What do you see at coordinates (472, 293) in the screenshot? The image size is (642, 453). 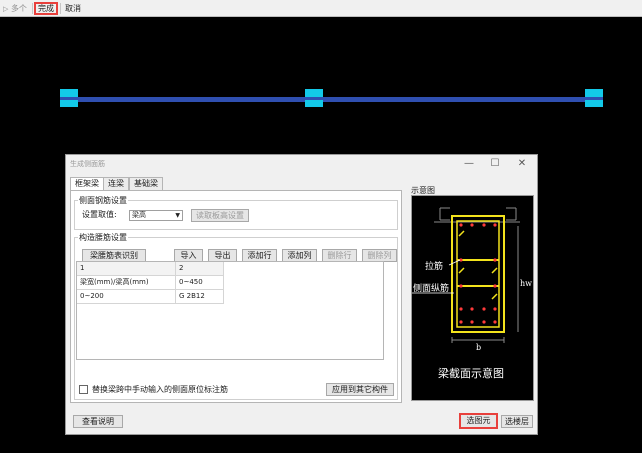 I see `beam-section-svg: 拉筋 侧面纵筋 hw b 梁截面示意图` at bounding box center [472, 293].